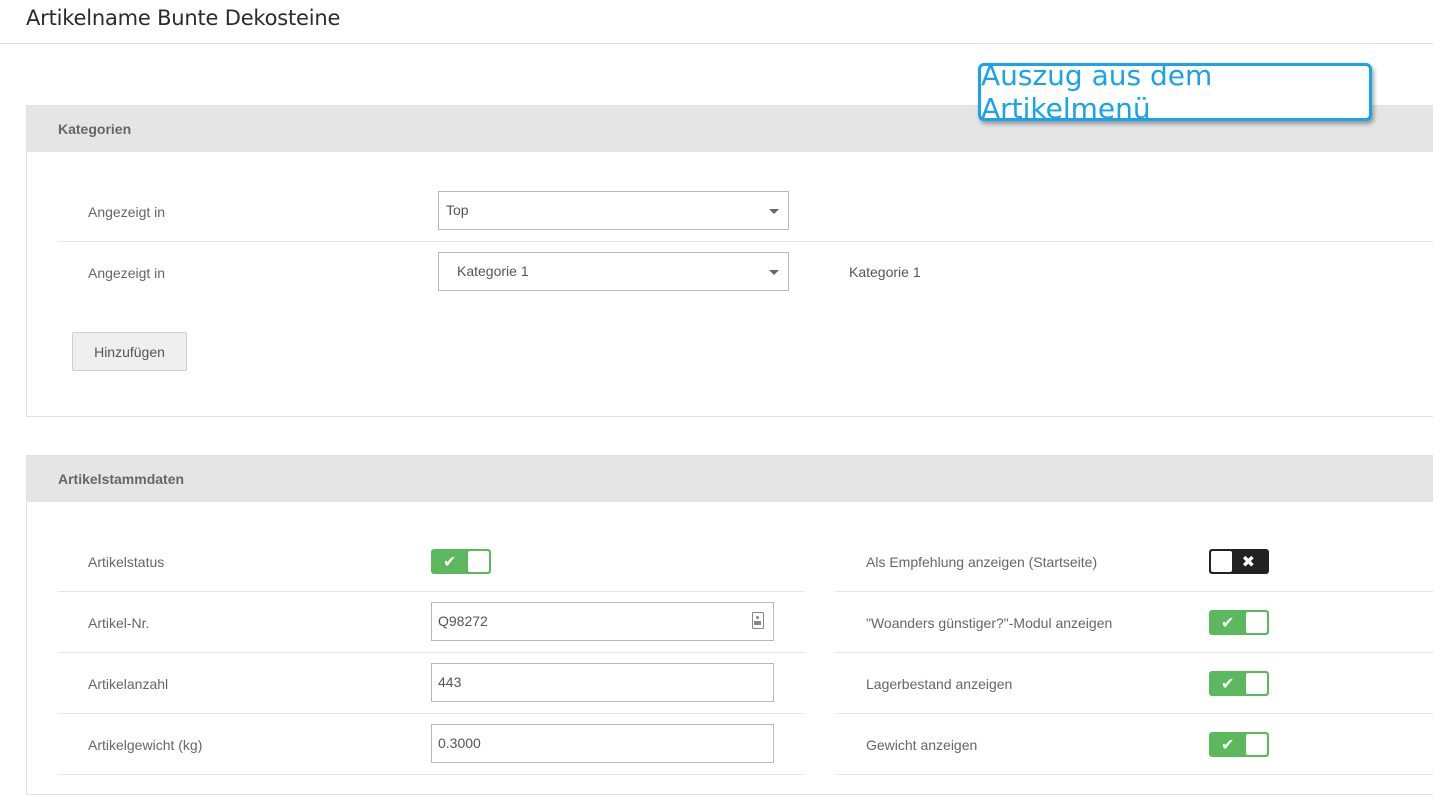  I want to click on add-category-button: Hinzufügen, so click(129, 351).